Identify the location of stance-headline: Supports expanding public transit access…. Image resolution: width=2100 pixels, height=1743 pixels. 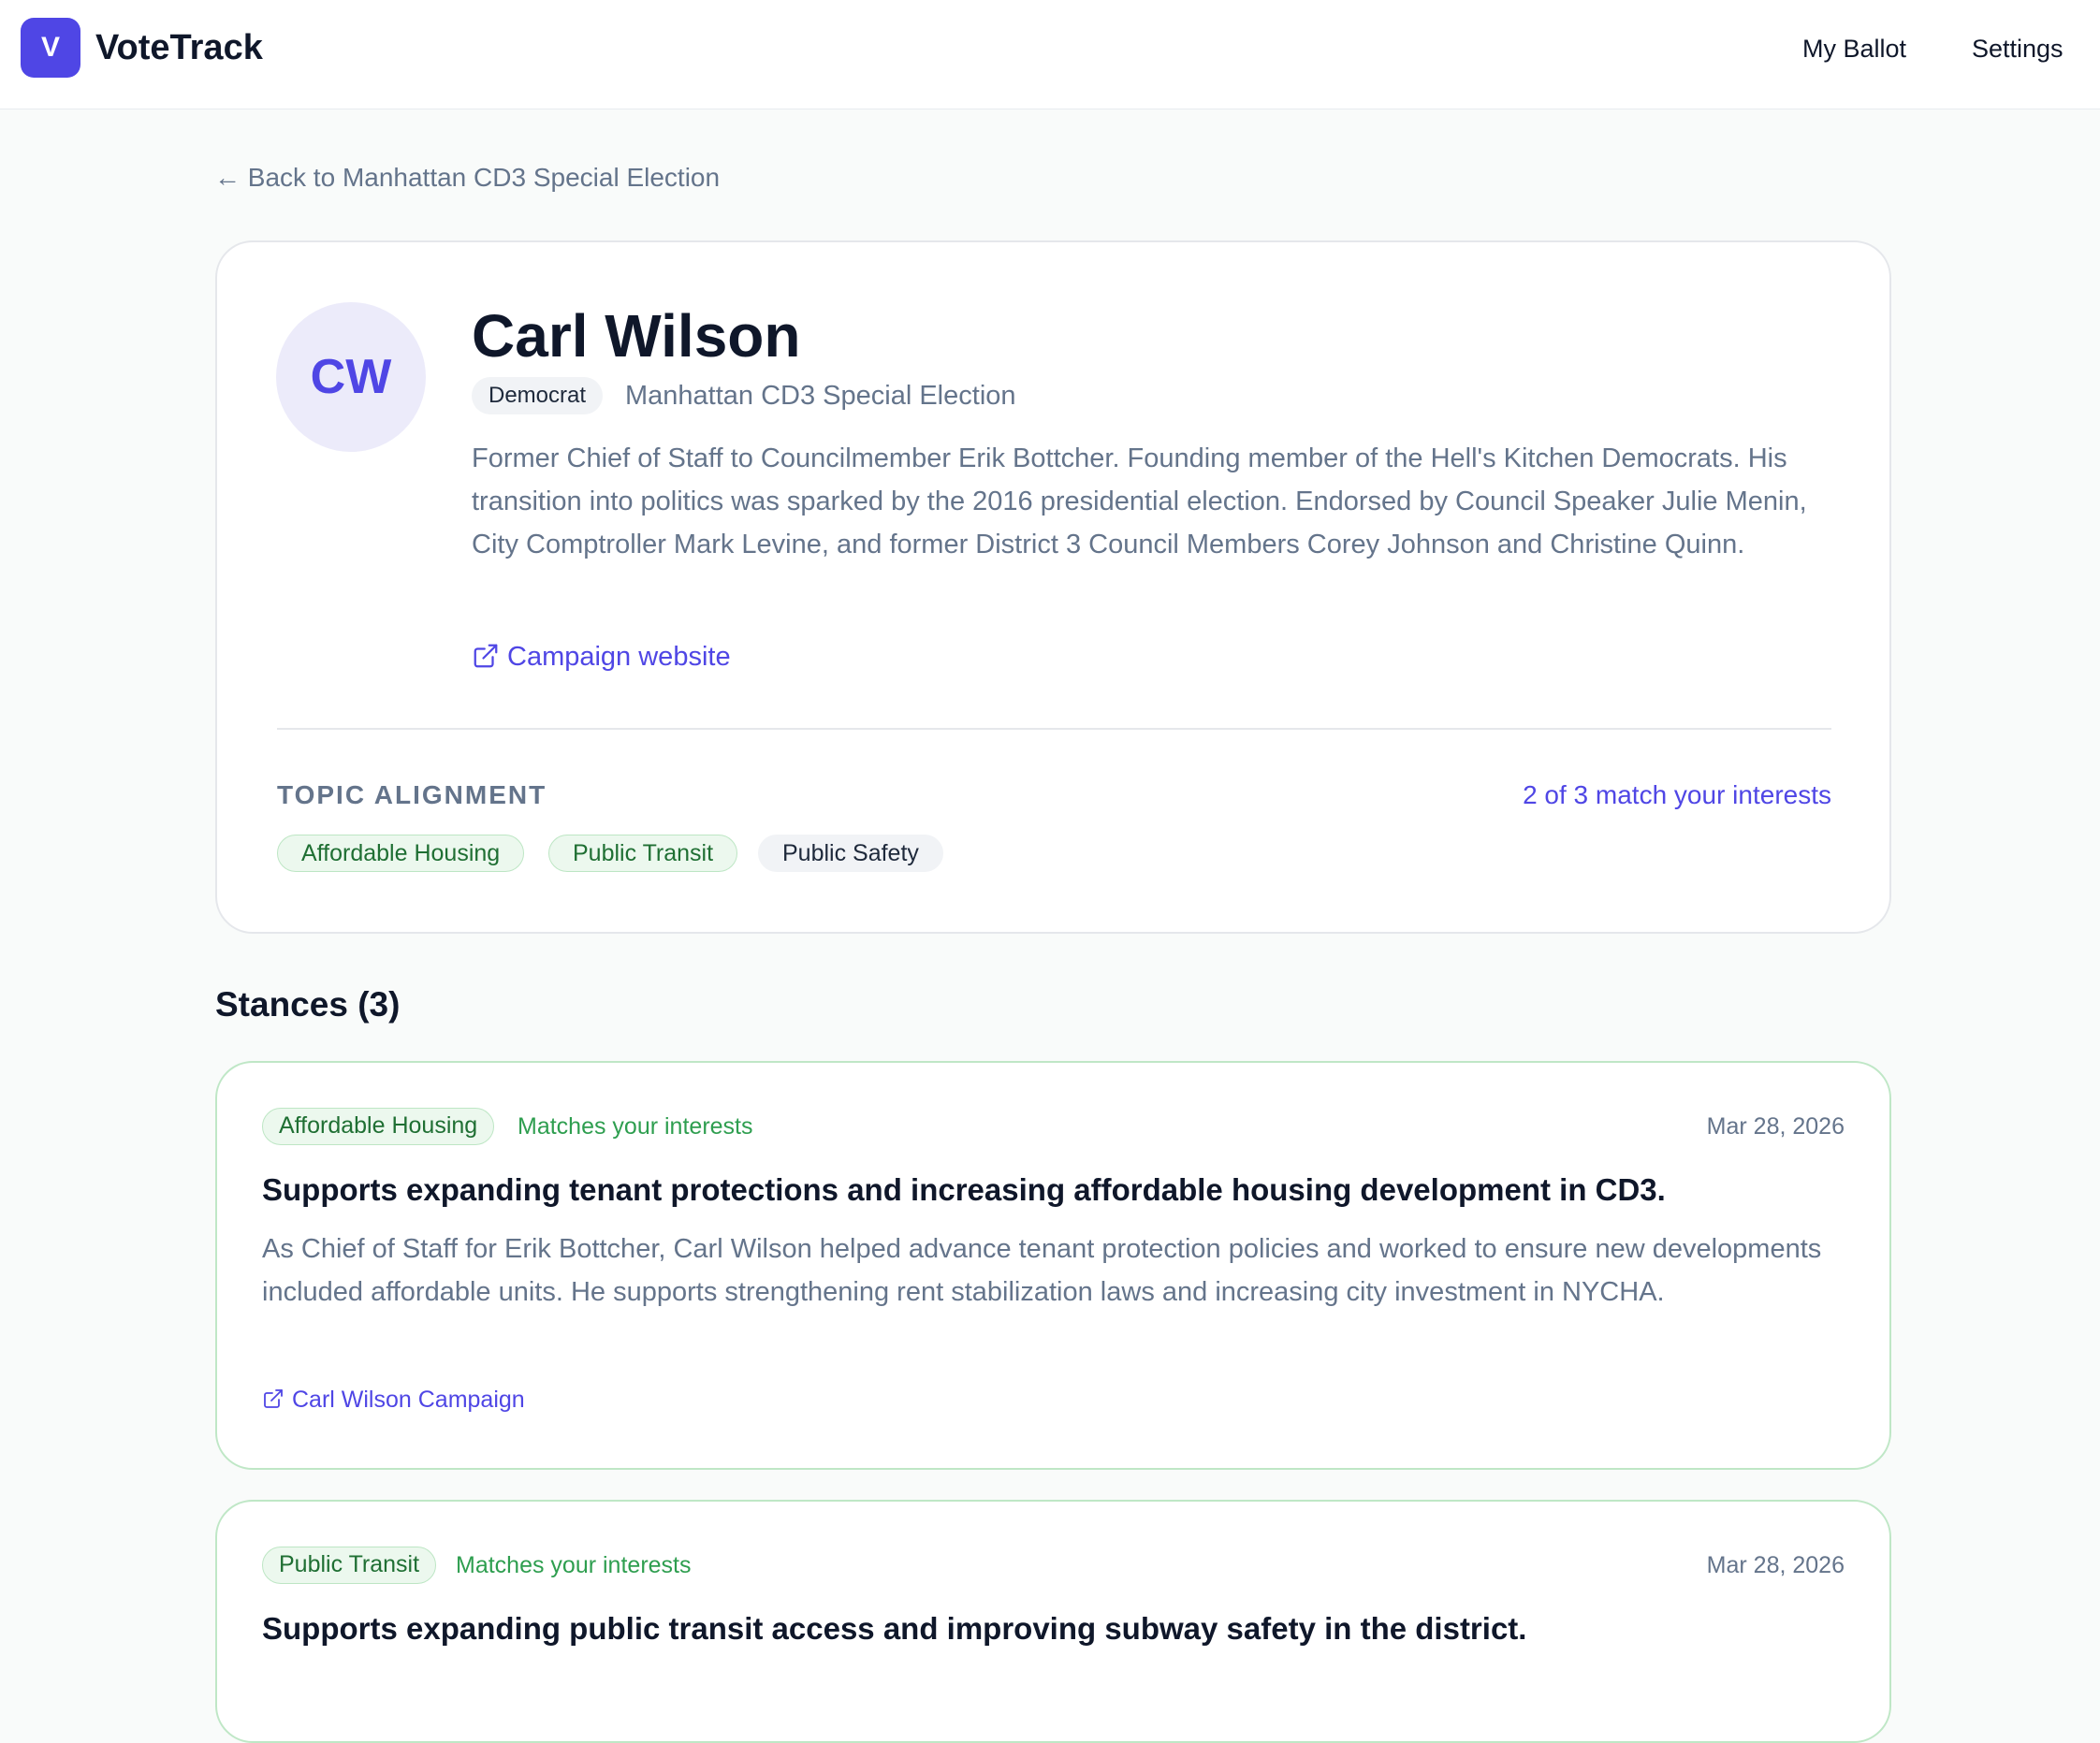
(894, 1629).